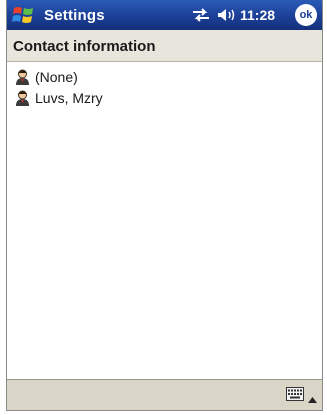 This screenshot has height=415, width=327. Describe the element at coordinates (164, 97) in the screenshot. I see `list-item-luvs-mzry: Luvs, Mzry` at that location.